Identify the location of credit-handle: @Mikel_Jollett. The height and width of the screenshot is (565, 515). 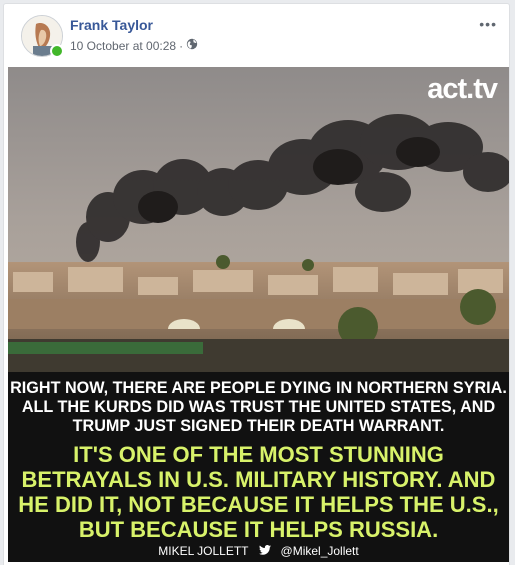
(319, 551).